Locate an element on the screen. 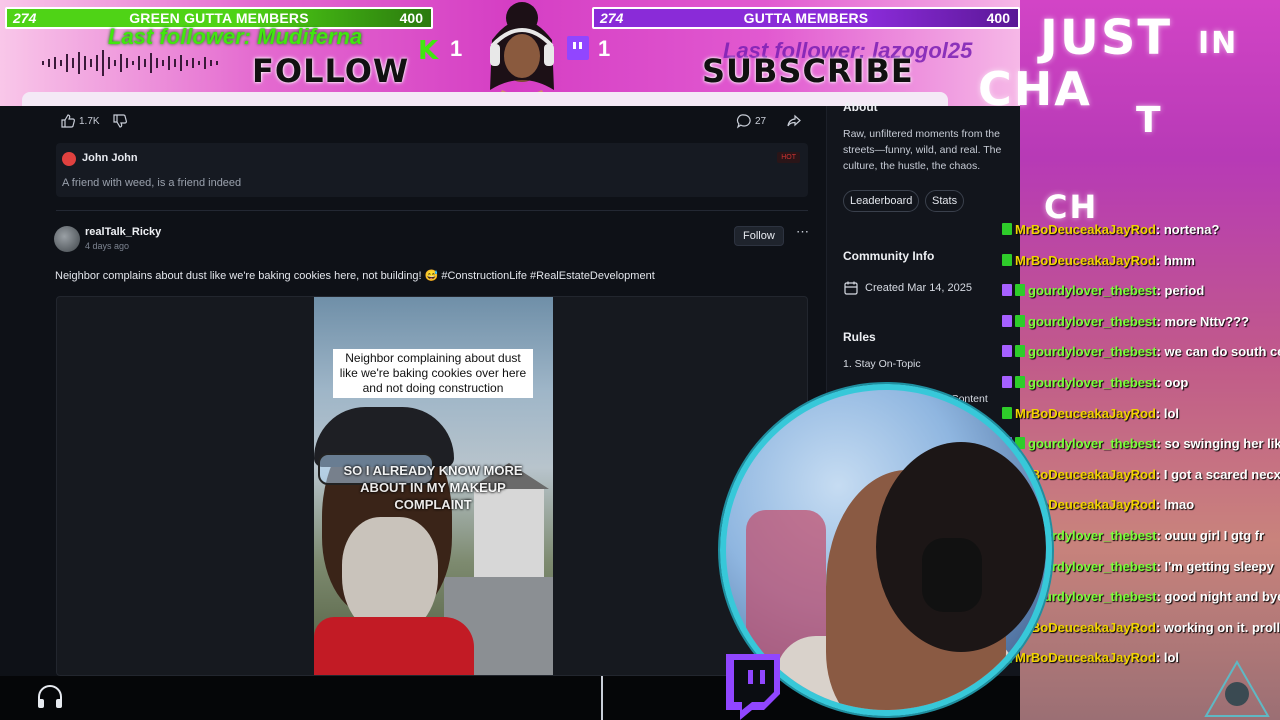 The width and height of the screenshot is (1280, 720). comments-button: 27 is located at coordinates (751, 121).